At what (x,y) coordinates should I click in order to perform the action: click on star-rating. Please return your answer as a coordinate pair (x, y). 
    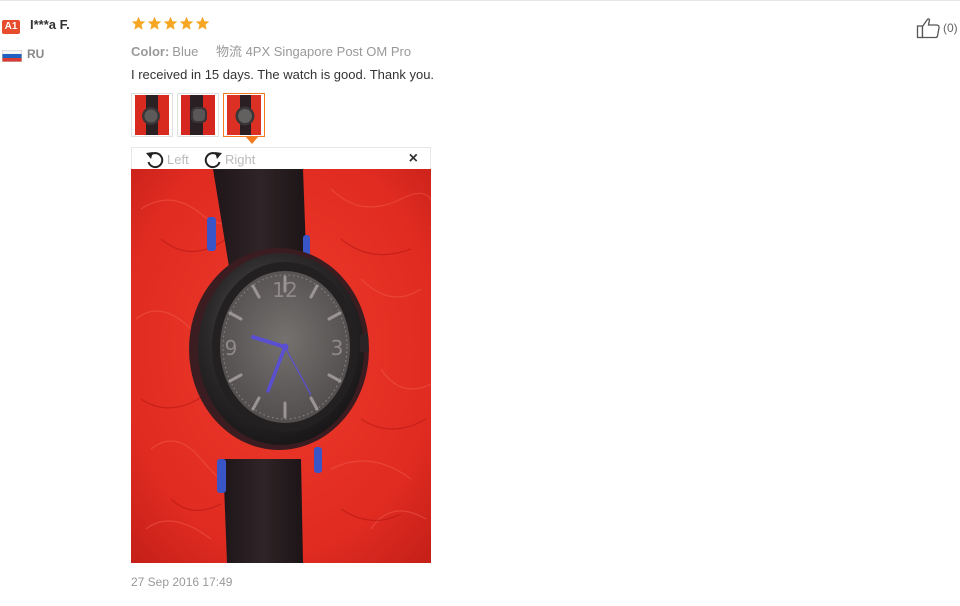
    Looking at the image, I should click on (170, 25).